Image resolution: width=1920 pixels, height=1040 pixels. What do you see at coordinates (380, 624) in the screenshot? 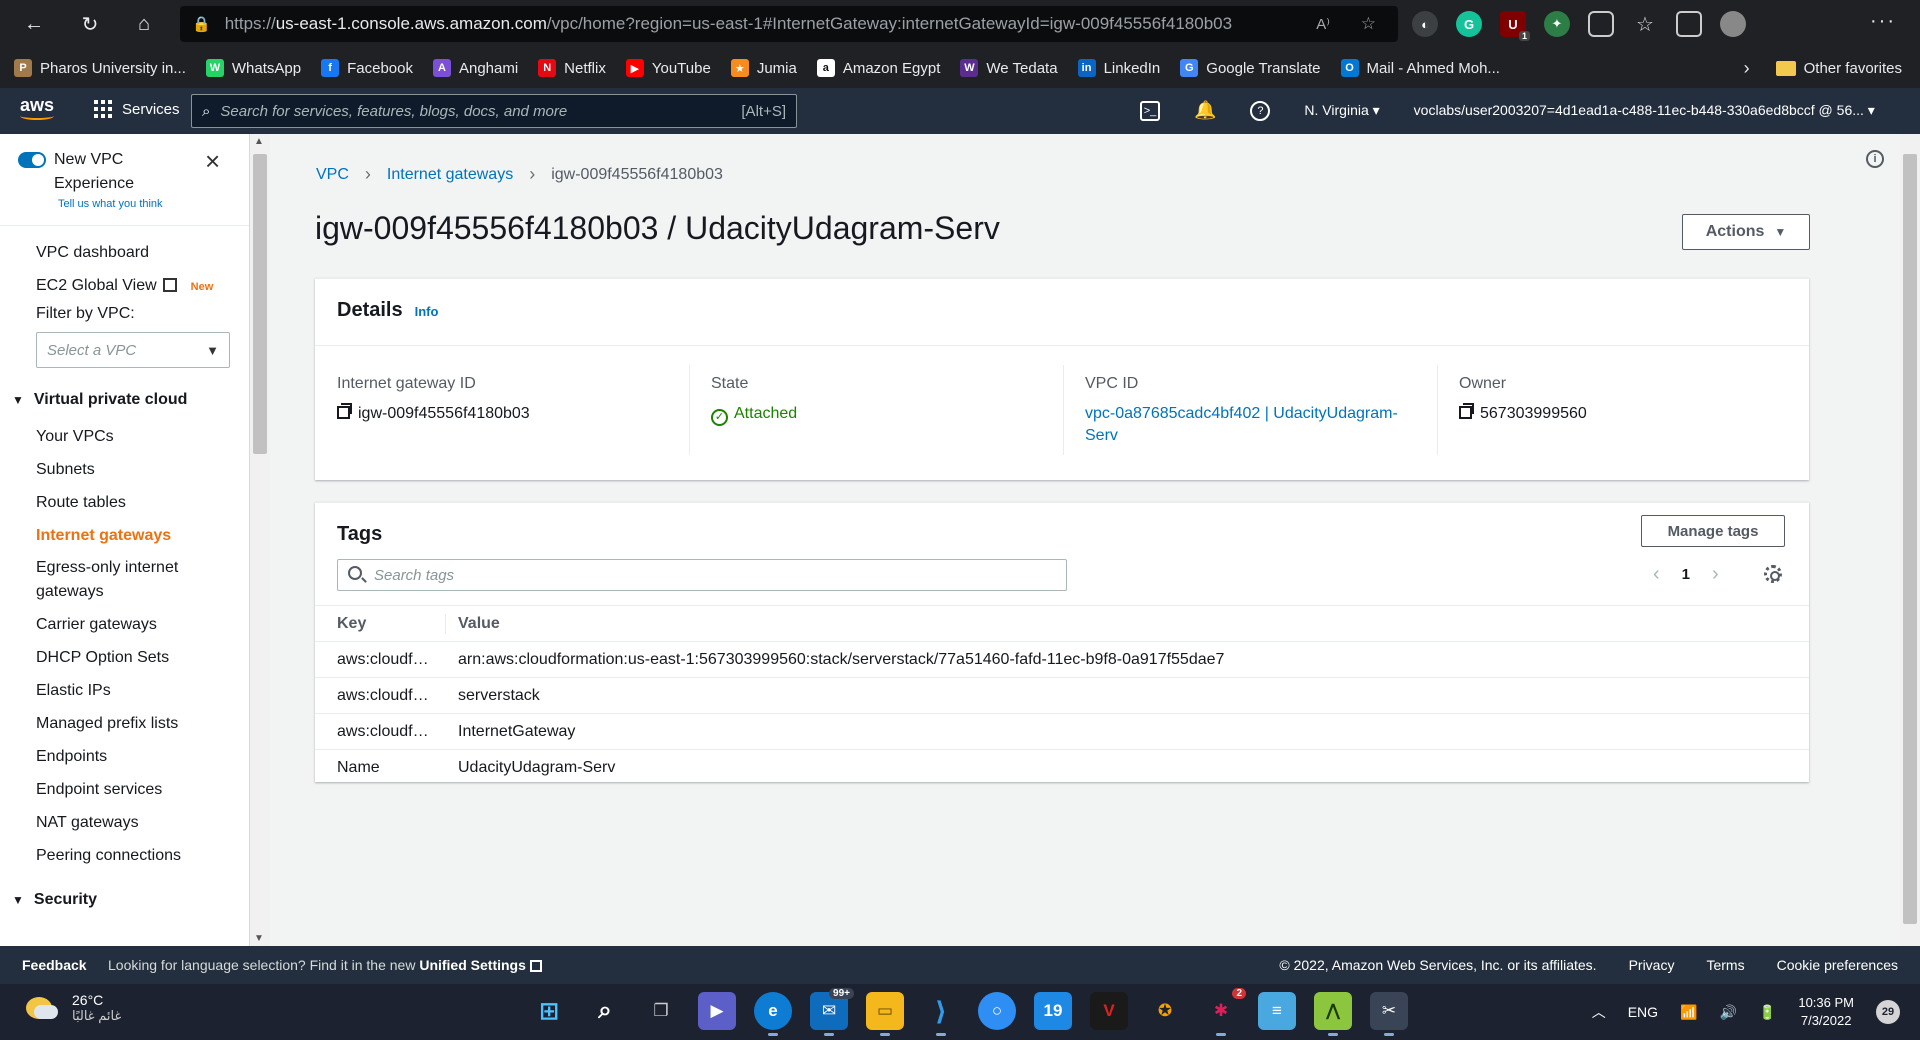
I see `column-header-key: Key` at bounding box center [380, 624].